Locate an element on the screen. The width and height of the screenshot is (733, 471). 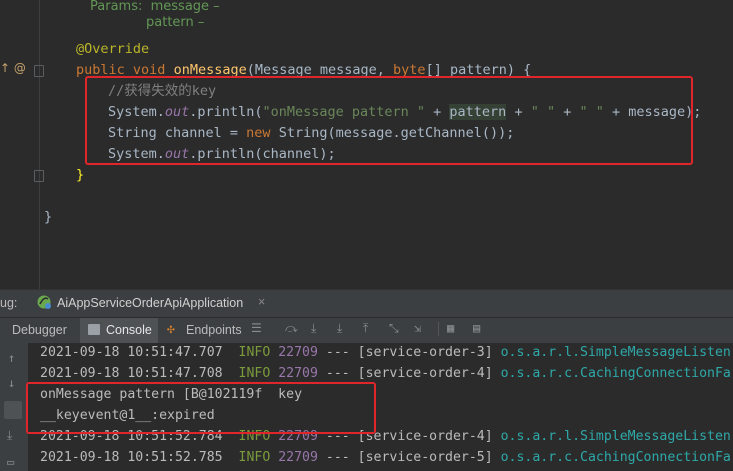
log-timestamp: 2021-09-18 10:51:47.708 is located at coordinates (131, 373).